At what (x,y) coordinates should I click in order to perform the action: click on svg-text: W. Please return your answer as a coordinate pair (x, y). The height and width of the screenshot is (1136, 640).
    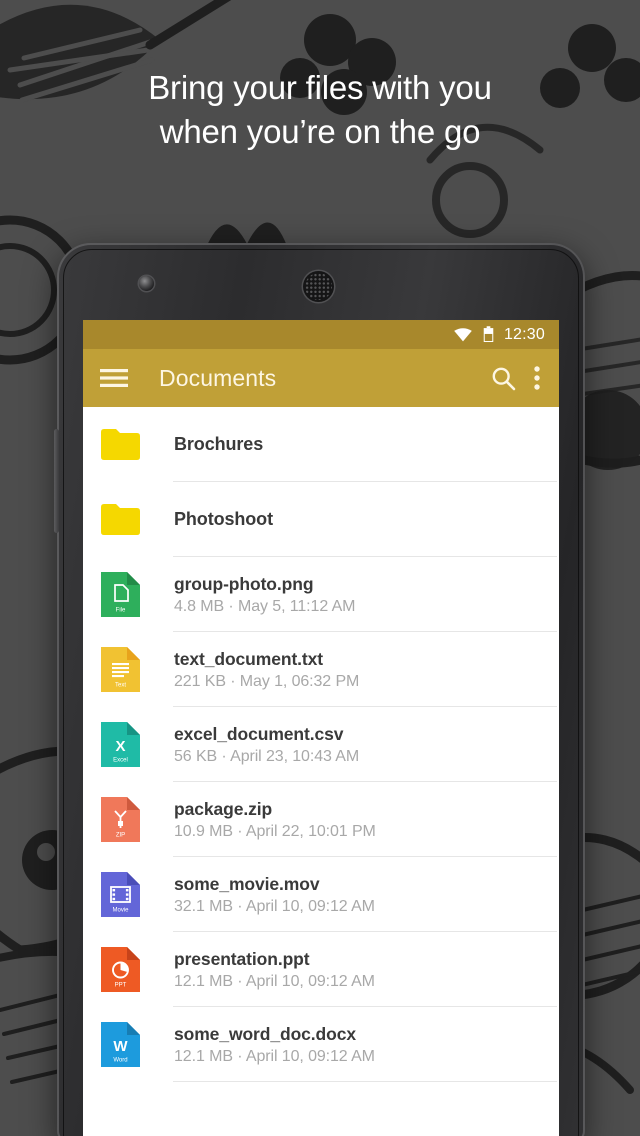
    Looking at the image, I should click on (120, 1046).